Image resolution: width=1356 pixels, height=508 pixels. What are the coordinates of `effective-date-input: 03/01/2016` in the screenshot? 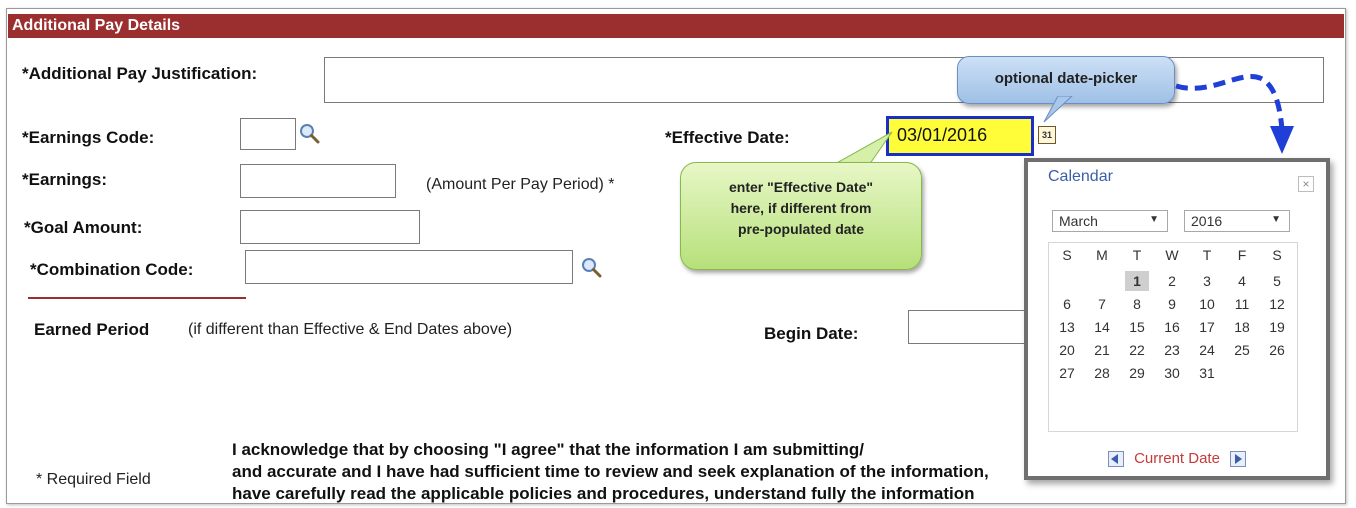 It's located at (960, 136).